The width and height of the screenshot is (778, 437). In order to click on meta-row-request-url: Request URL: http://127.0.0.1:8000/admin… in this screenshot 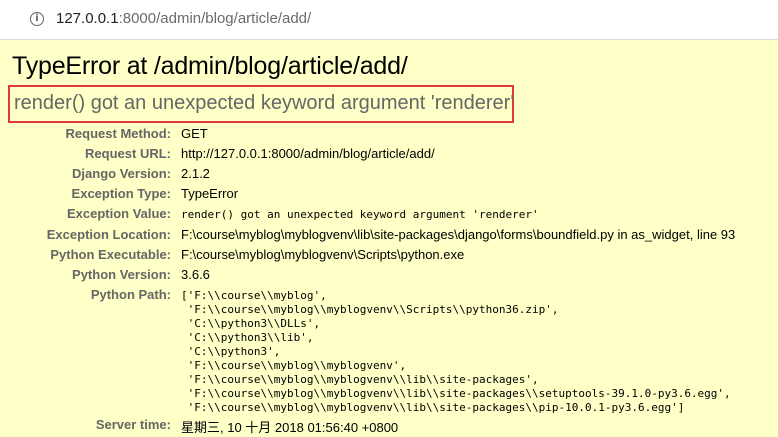, I will do `click(389, 156)`.